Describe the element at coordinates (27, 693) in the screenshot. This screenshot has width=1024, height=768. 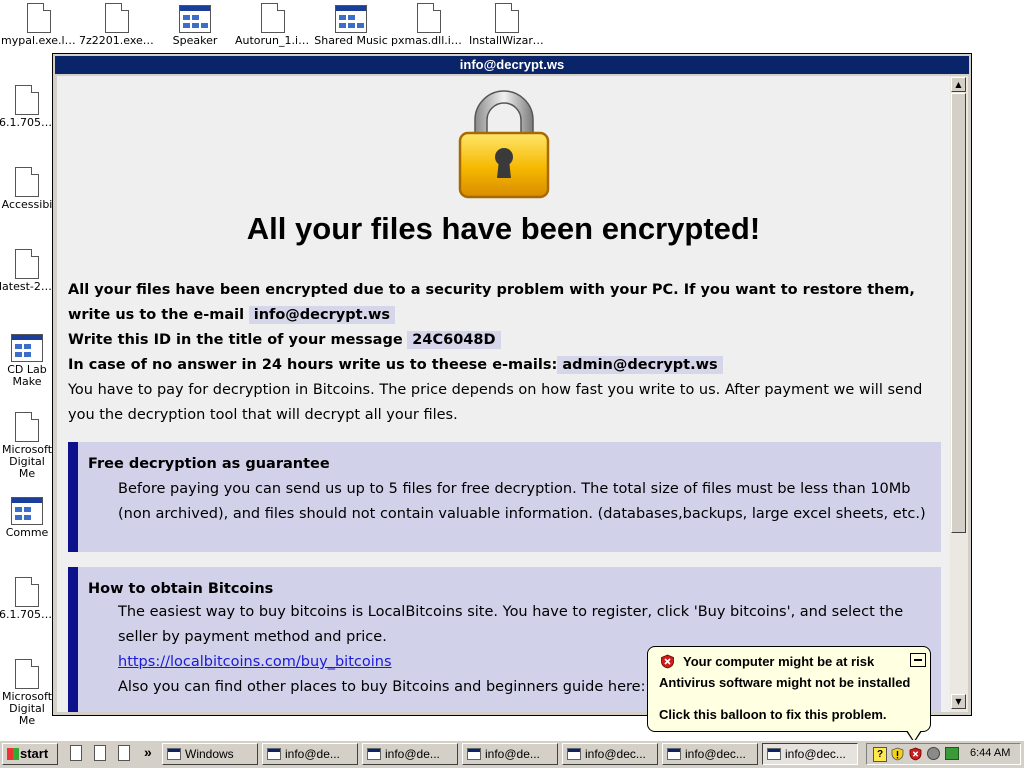
I see `desktop-icon-left-8: Microsoft Digital Me` at that location.